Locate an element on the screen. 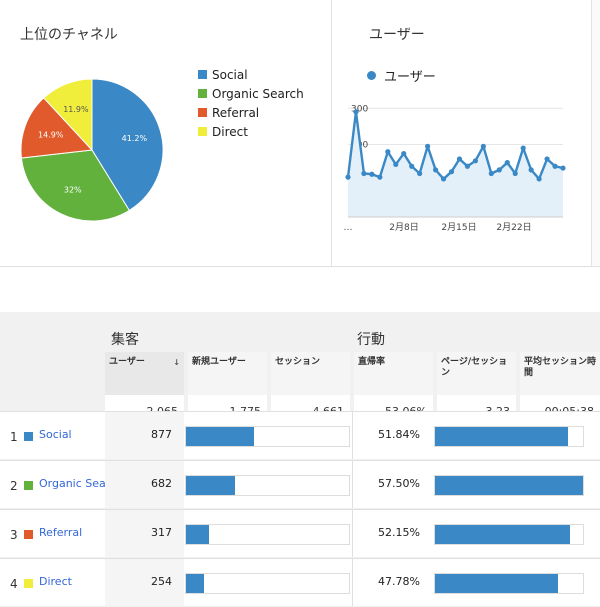 This screenshot has height=607, width=600. legend-label: Direct is located at coordinates (230, 131).